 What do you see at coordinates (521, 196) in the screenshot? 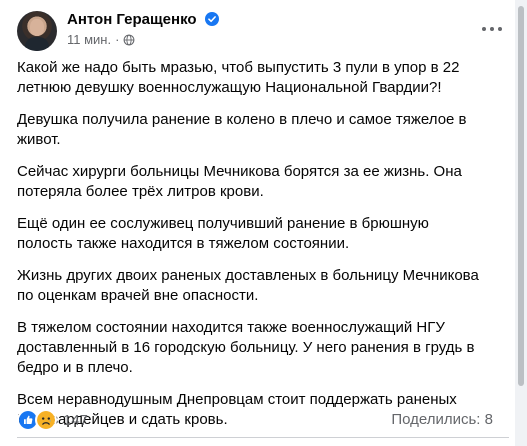
I see `scrollbar-thumb` at bounding box center [521, 196].